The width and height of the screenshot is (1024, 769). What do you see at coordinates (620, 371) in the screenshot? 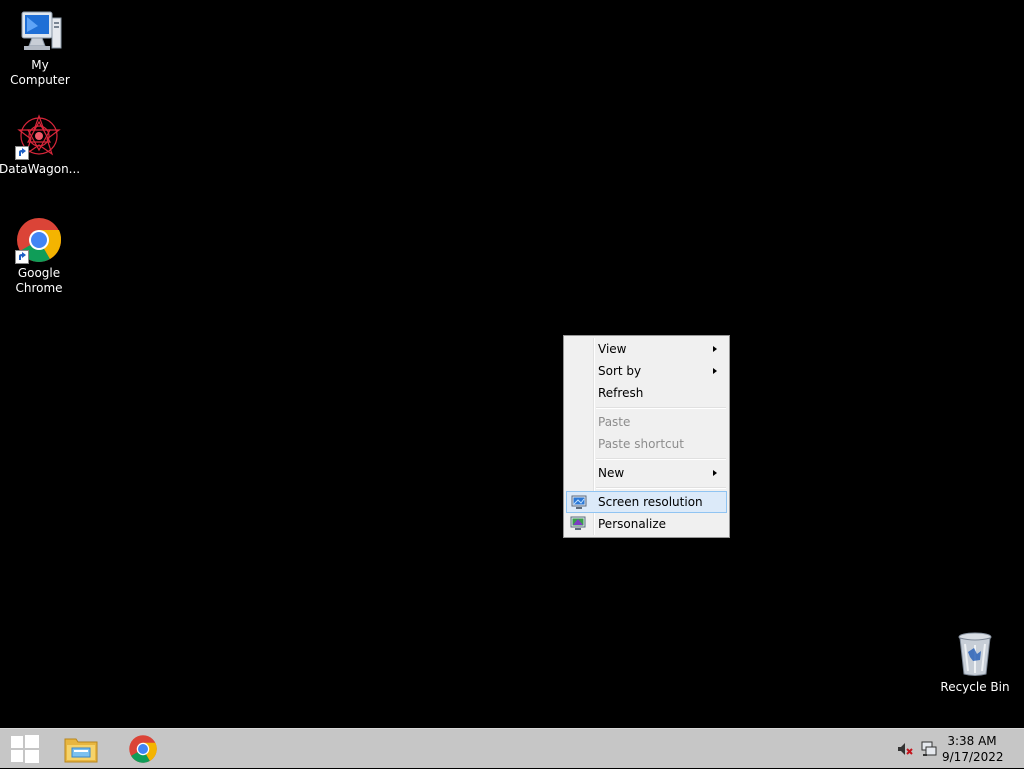
I see `menu-item-label: Sort by` at bounding box center [620, 371].